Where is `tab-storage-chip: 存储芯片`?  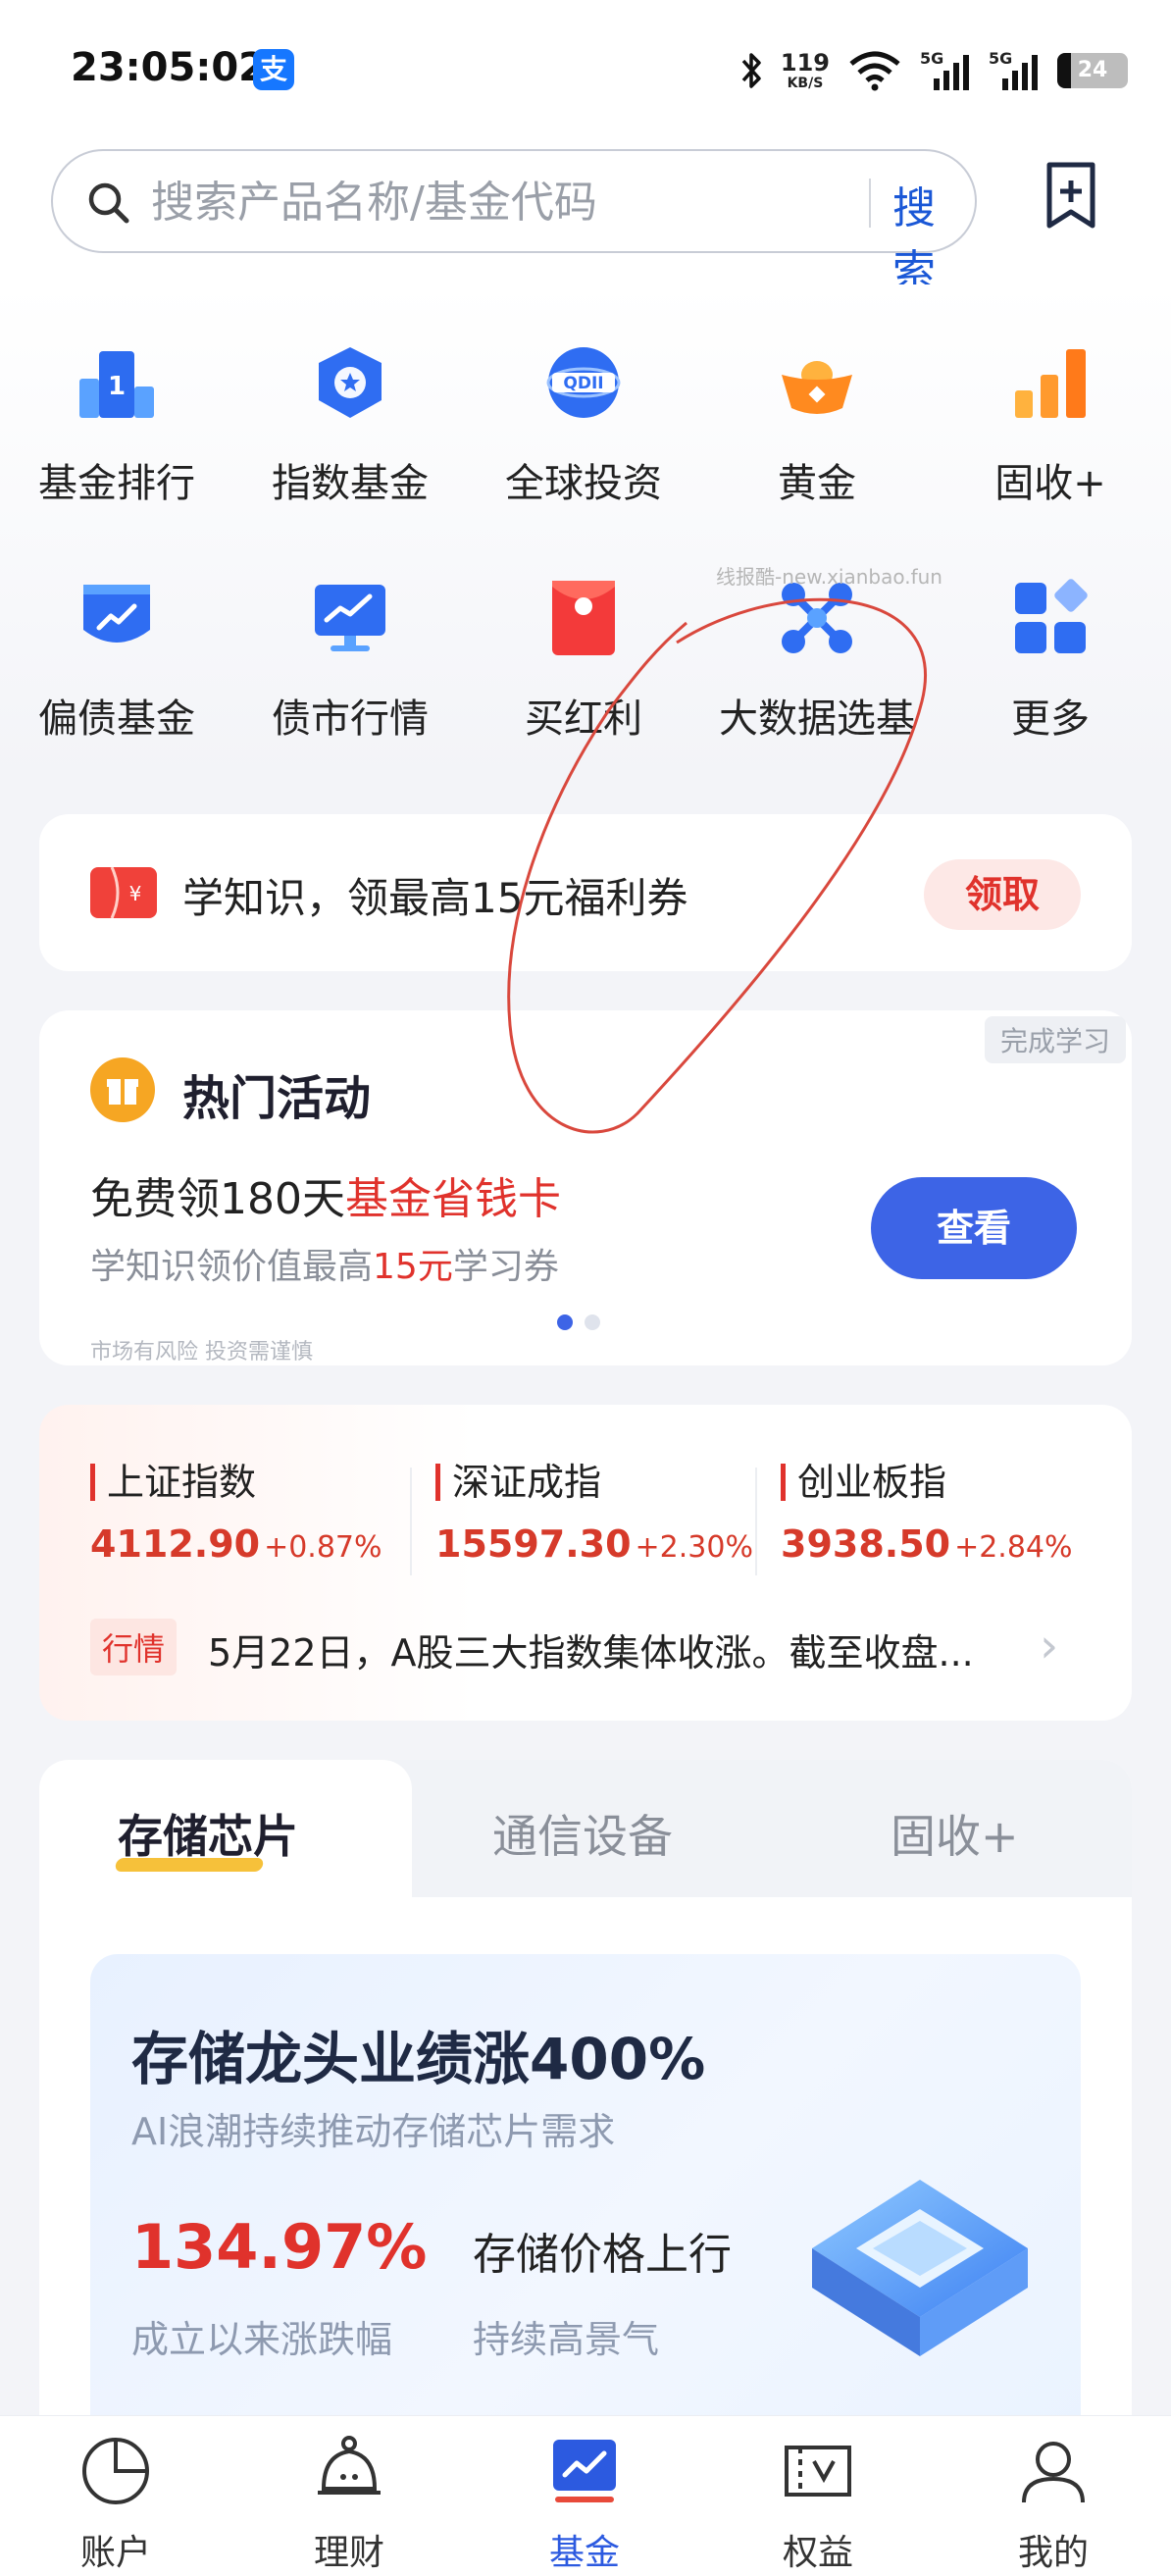 tab-storage-chip: 存储芯片 is located at coordinates (208, 1833).